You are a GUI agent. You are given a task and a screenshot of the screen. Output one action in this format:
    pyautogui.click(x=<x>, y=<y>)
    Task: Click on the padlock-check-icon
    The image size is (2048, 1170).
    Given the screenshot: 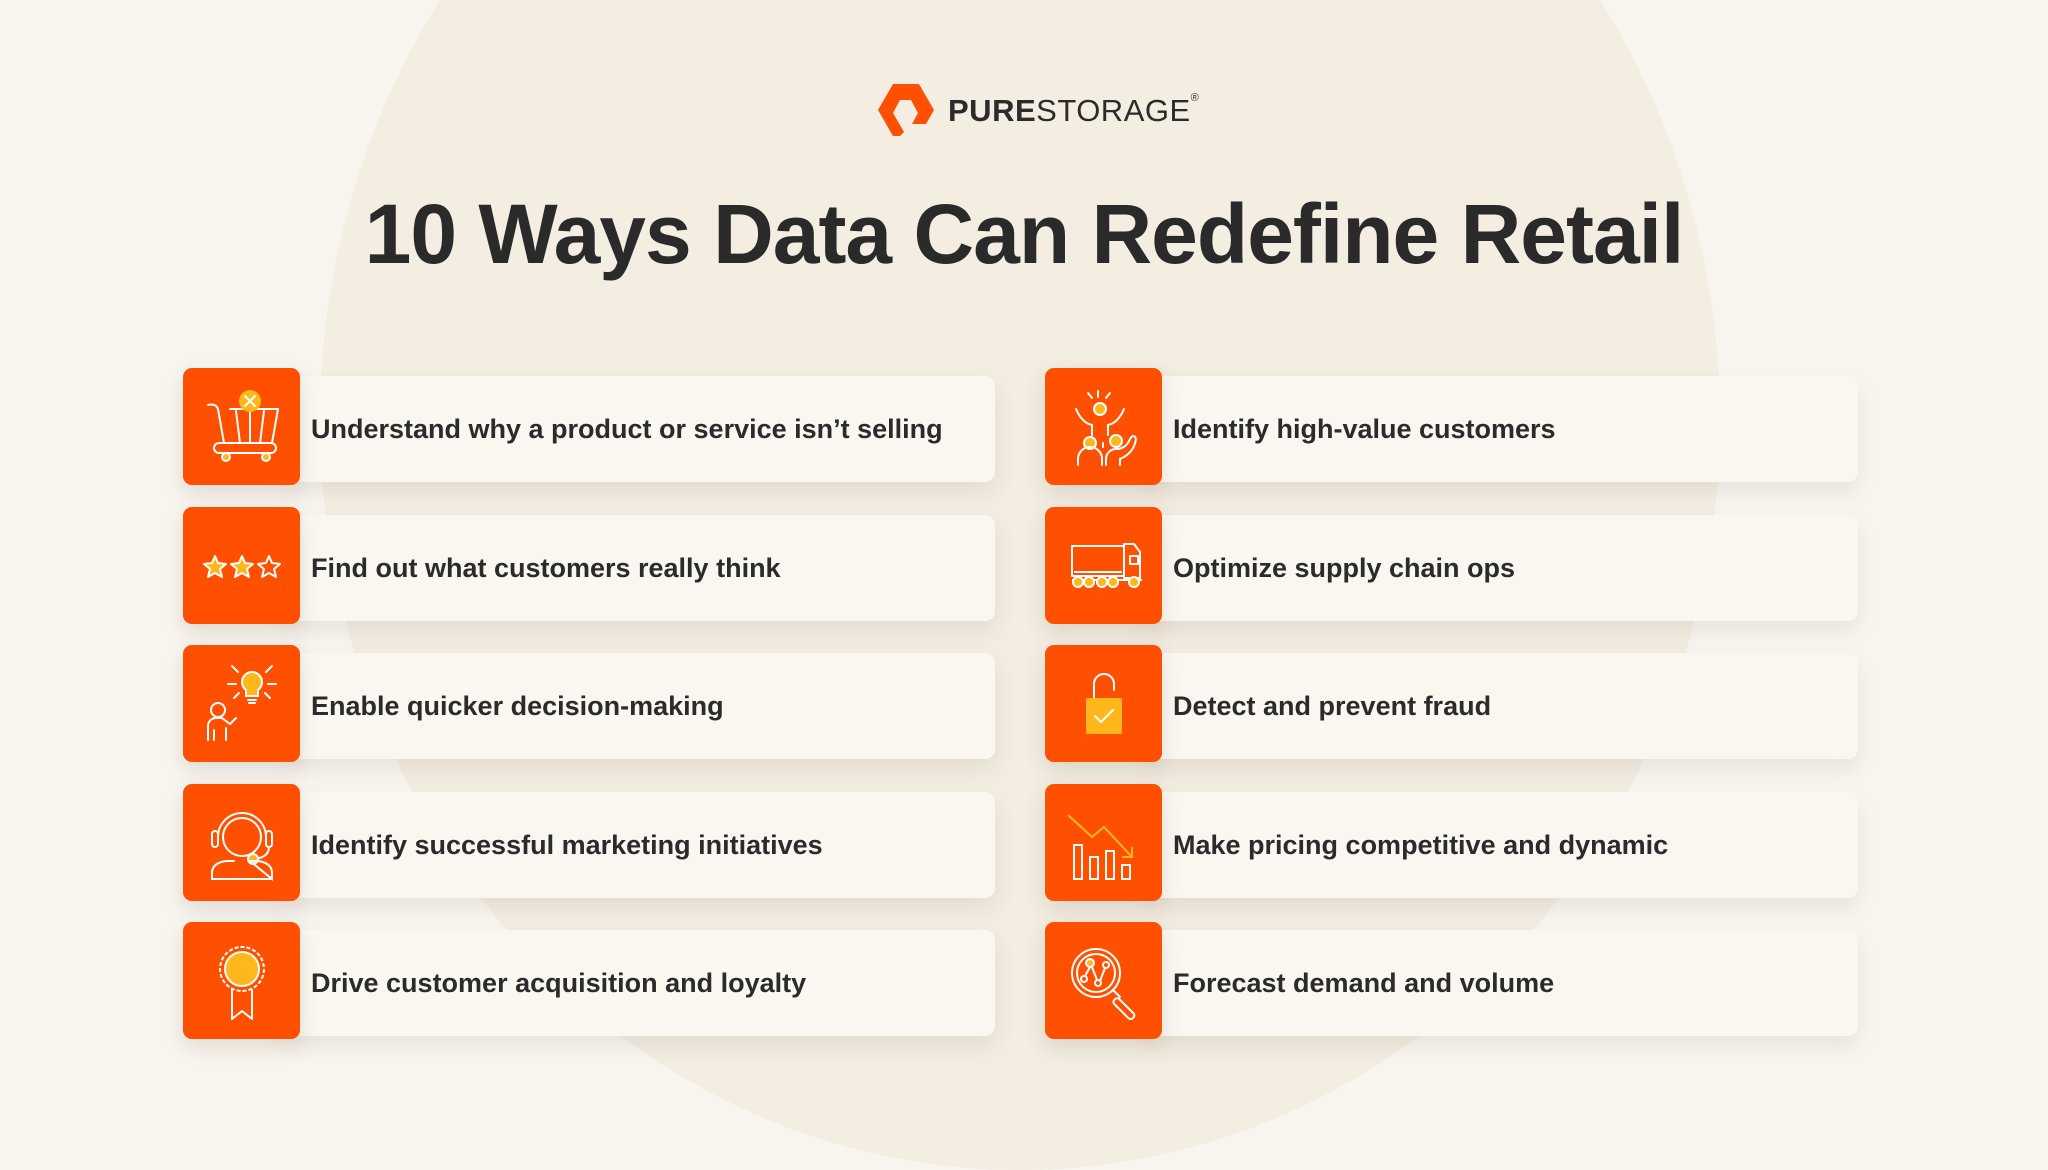 What is the action you would take?
    pyautogui.click(x=1103, y=703)
    